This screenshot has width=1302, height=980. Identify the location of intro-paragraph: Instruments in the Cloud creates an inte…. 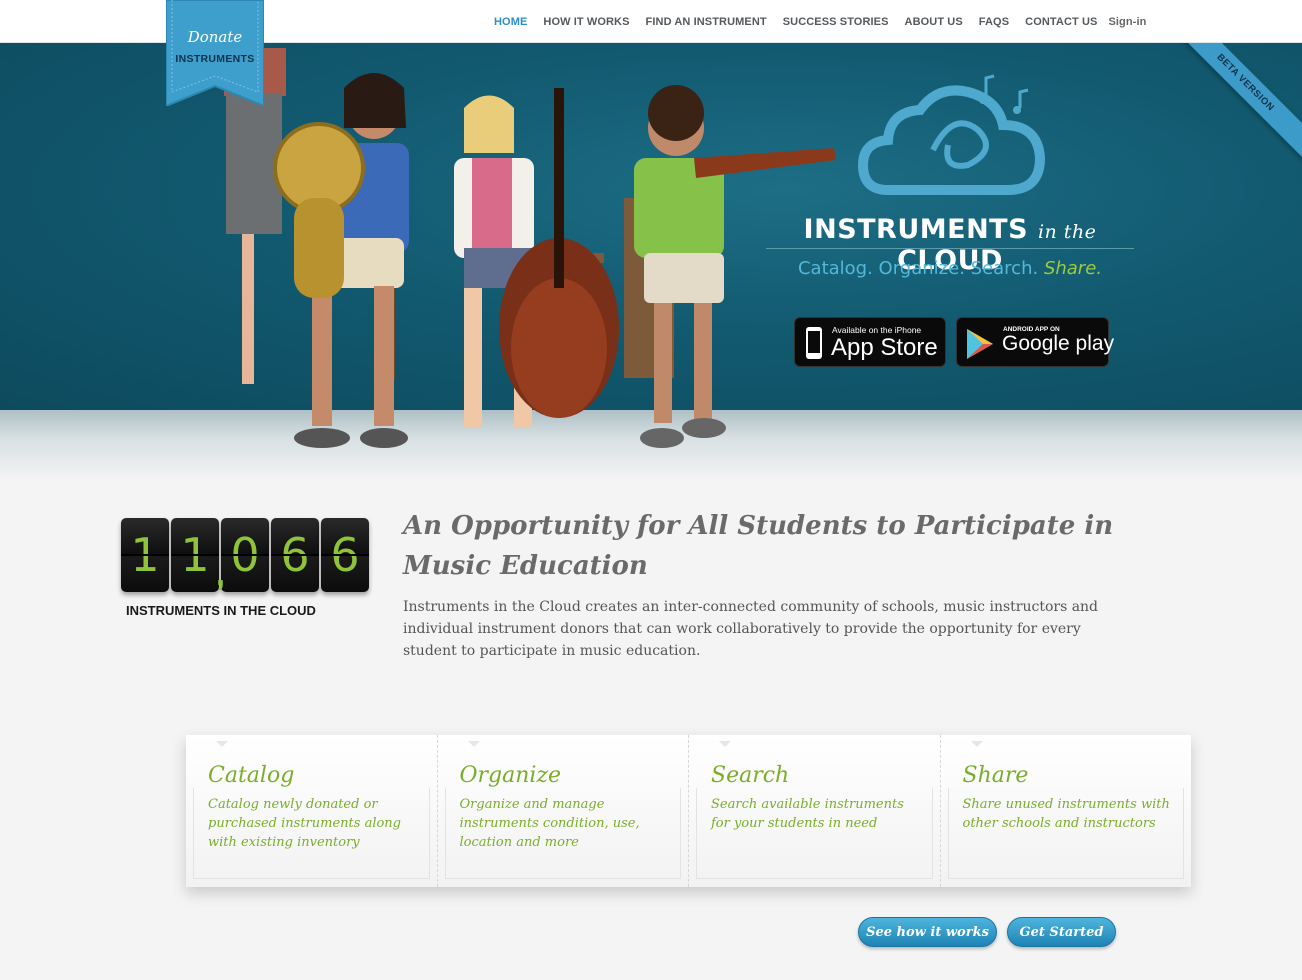
(751, 629).